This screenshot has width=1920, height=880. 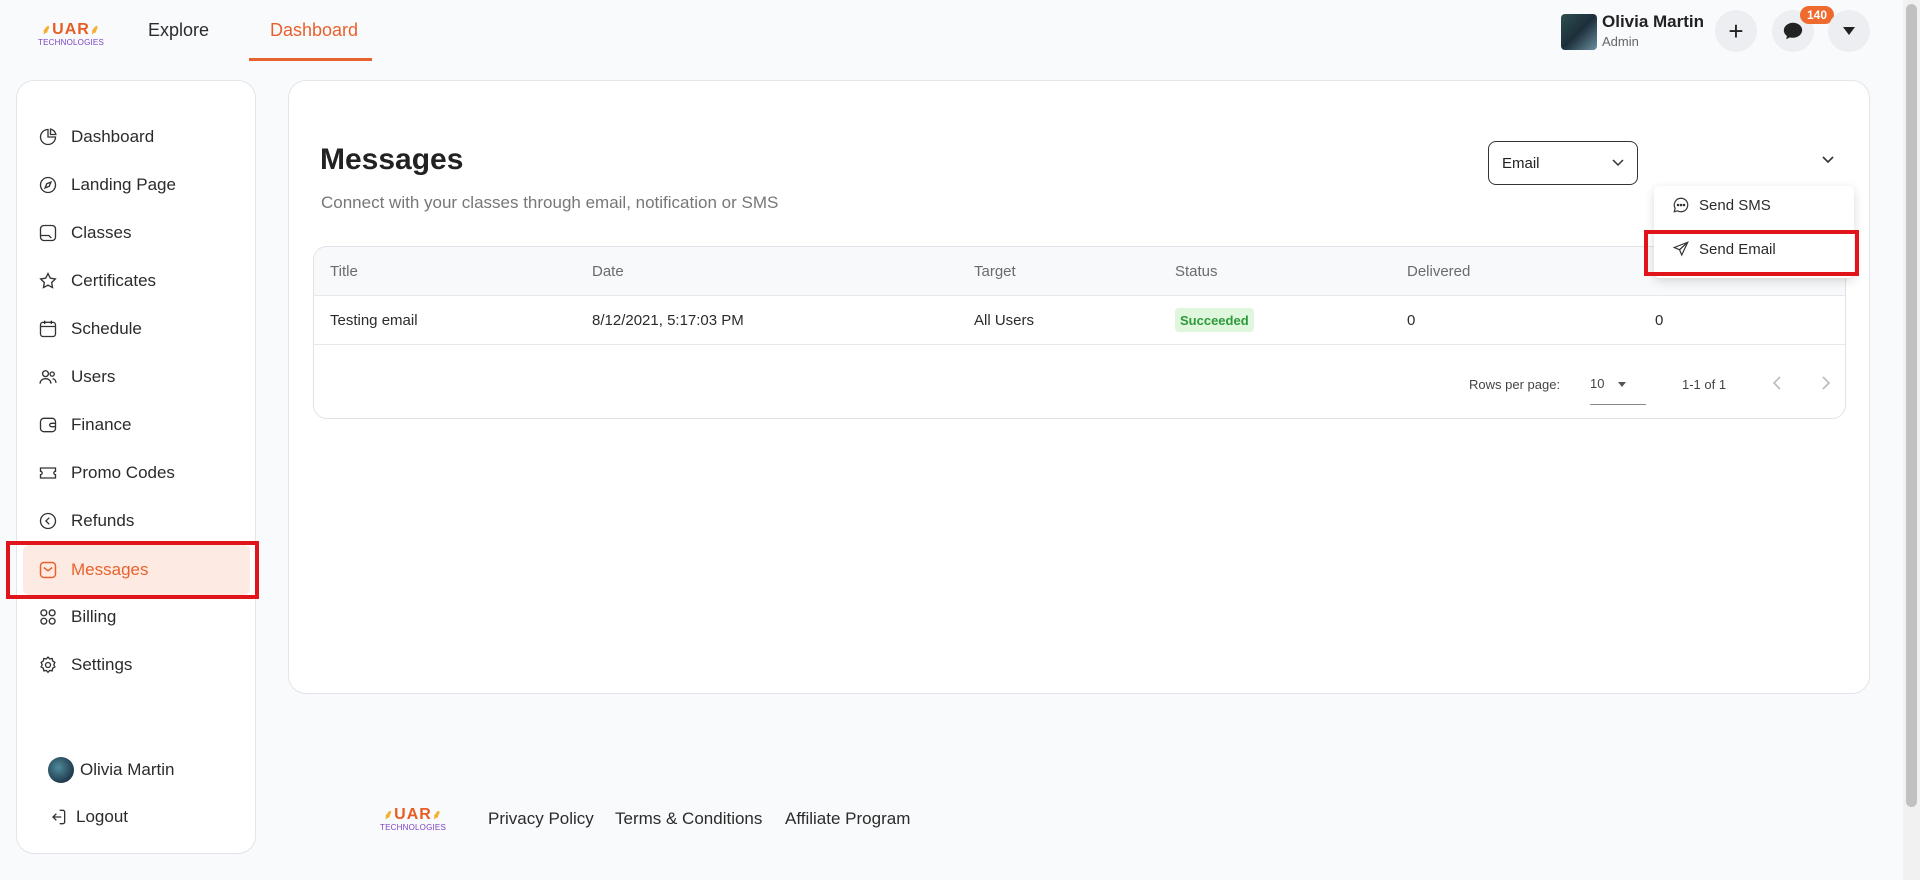 I want to click on wallet-icon, so click(x=48, y=425).